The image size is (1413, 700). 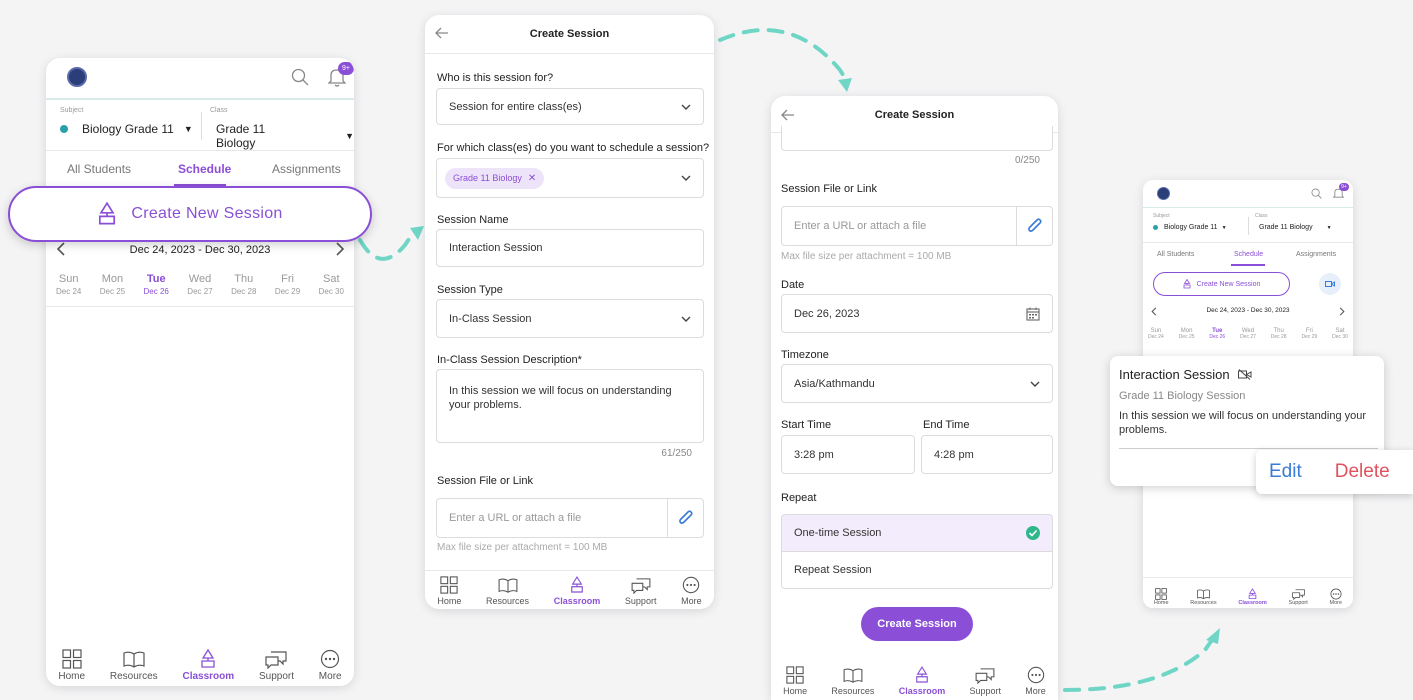 What do you see at coordinates (470, 290) in the screenshot?
I see `session-type-label: Session Type` at bounding box center [470, 290].